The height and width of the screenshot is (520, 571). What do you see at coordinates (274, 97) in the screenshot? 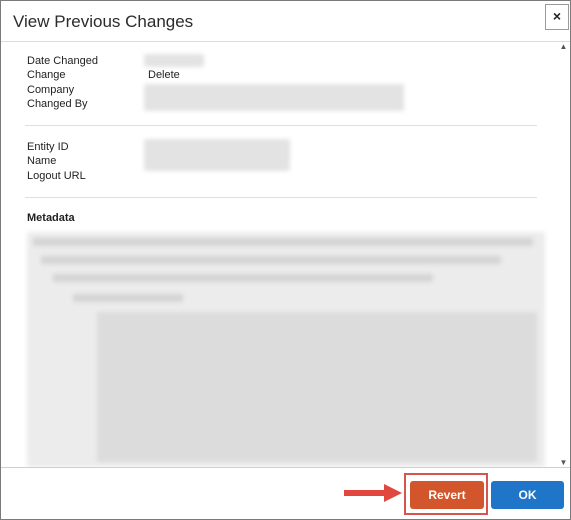
I see `company-changed-by-redacted` at bounding box center [274, 97].